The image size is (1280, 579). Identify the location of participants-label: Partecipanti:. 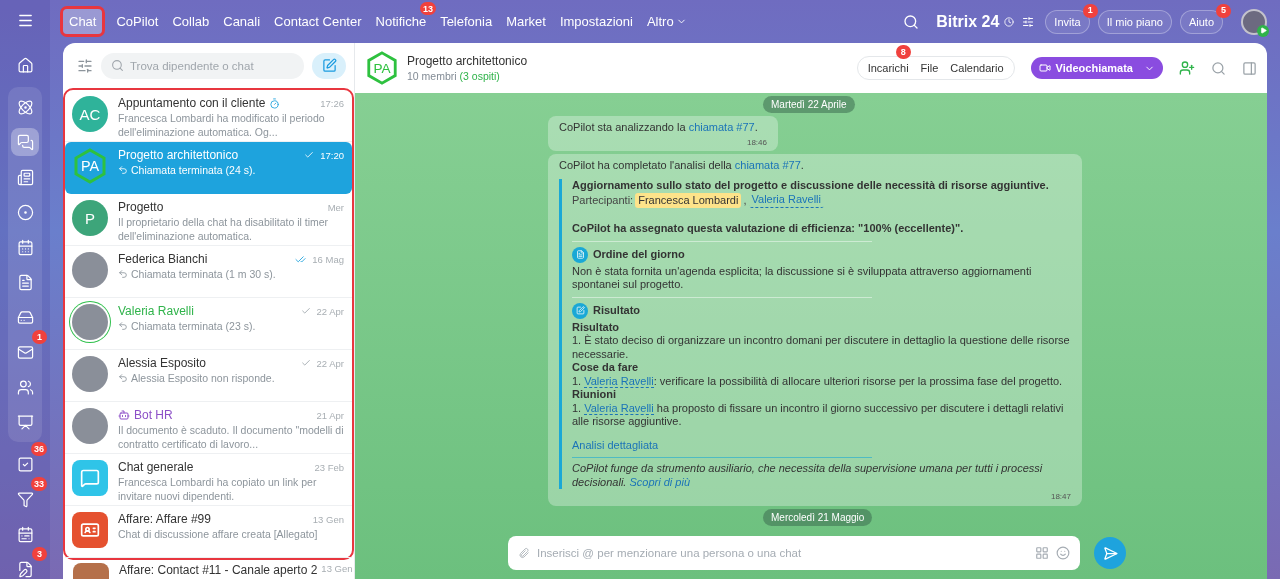
(603, 200).